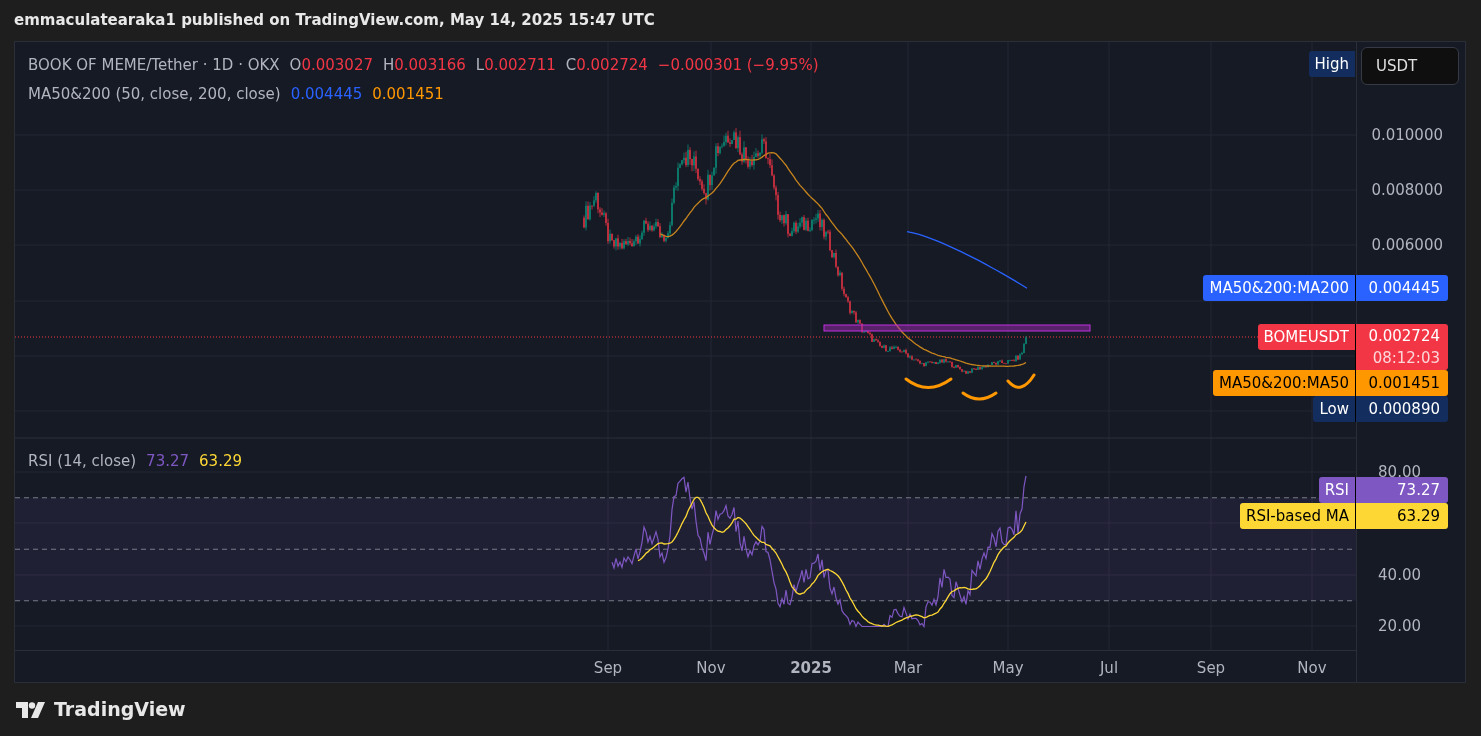 The height and width of the screenshot is (736, 1481). What do you see at coordinates (1404, 288) in the screenshot?
I see `price-value: 0.004445` at bounding box center [1404, 288].